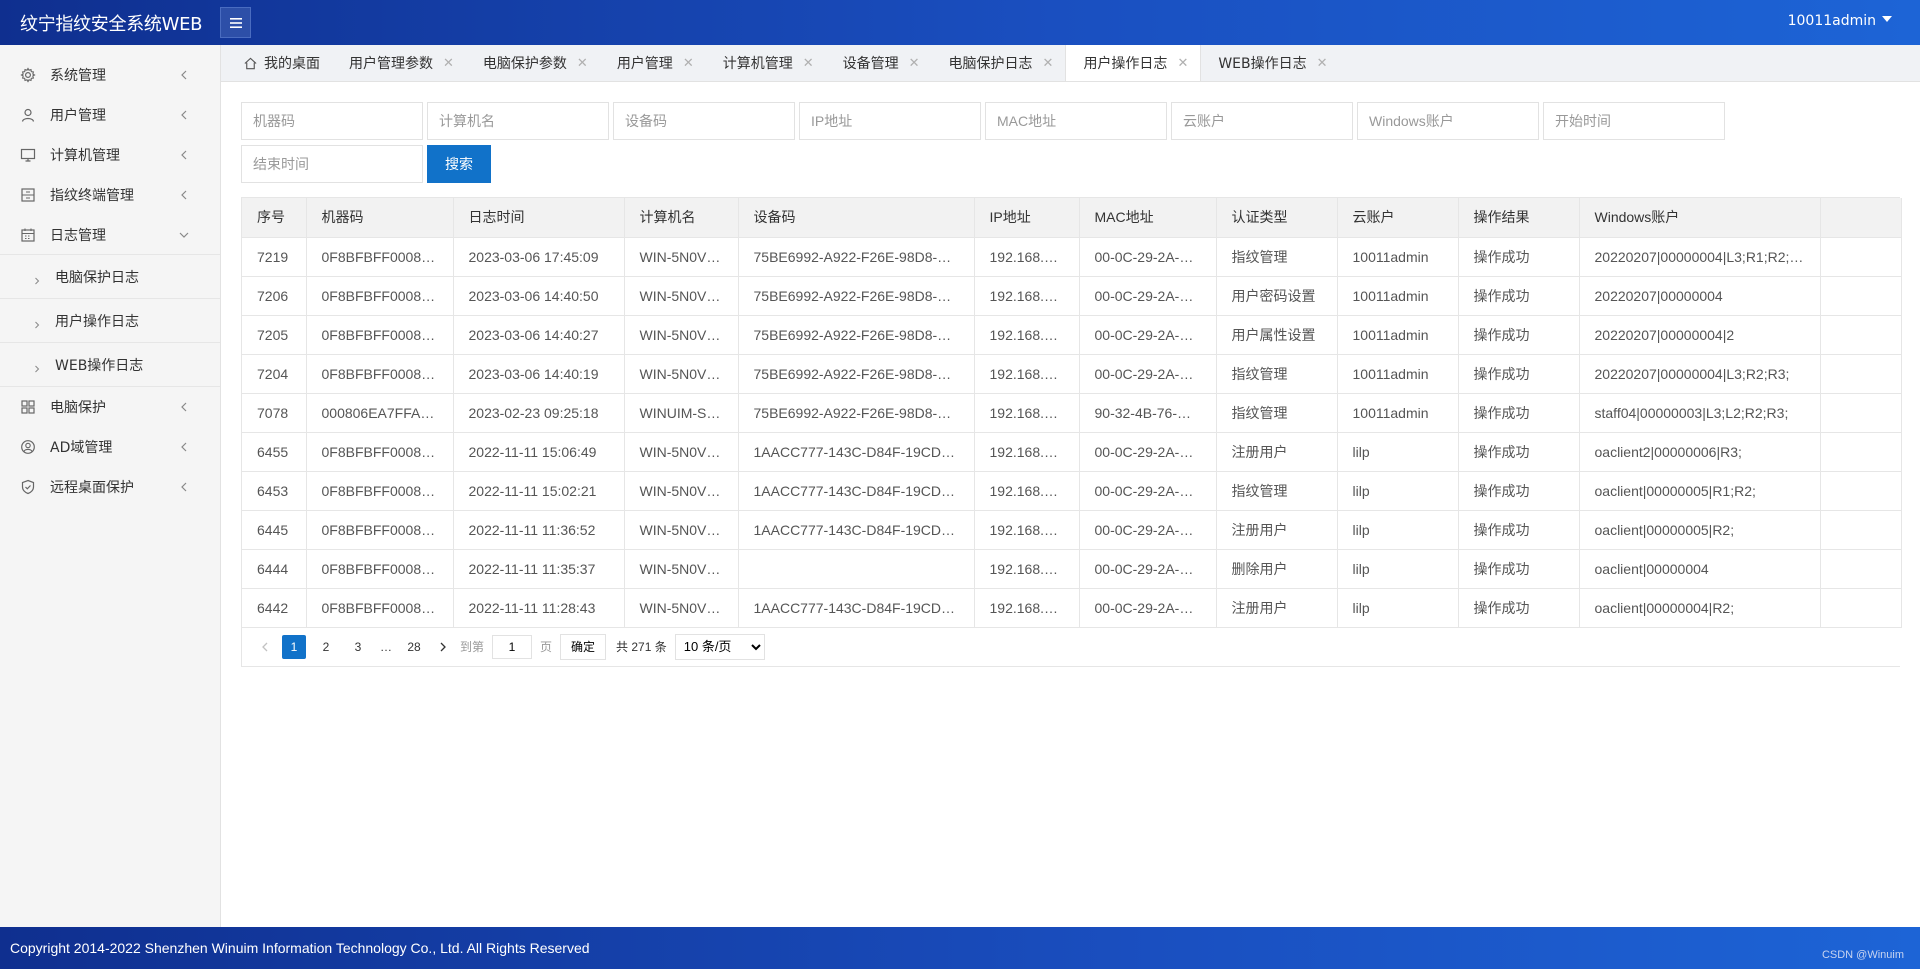 Image resolution: width=1920 pixels, height=969 pixels. Describe the element at coordinates (110, 75) in the screenshot. I see `sidebar-item-system: 系统管理` at that location.